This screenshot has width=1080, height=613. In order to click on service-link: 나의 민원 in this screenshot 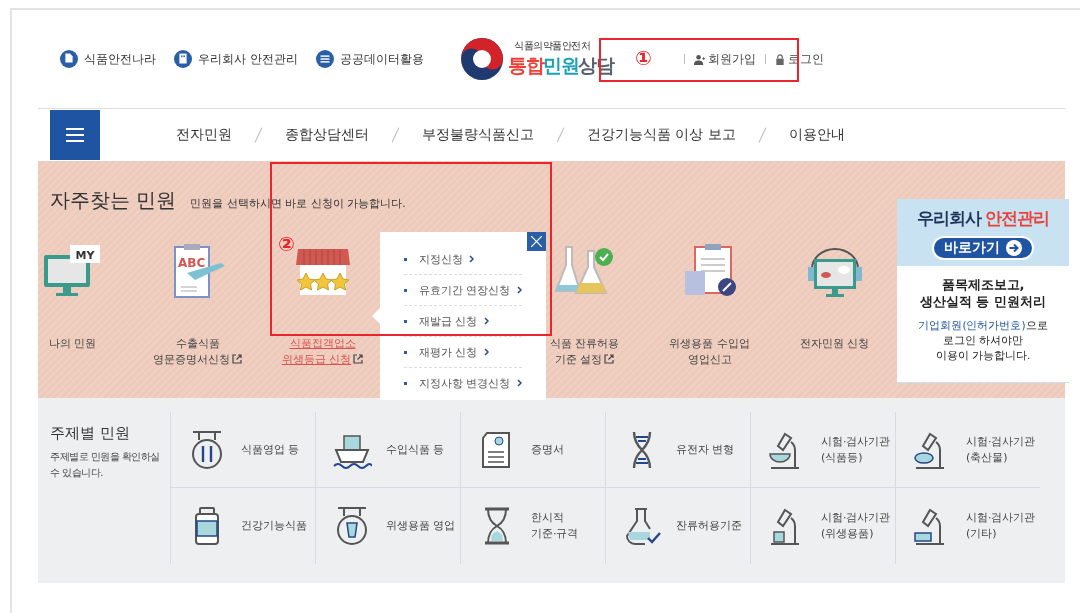, I will do `click(72, 344)`.